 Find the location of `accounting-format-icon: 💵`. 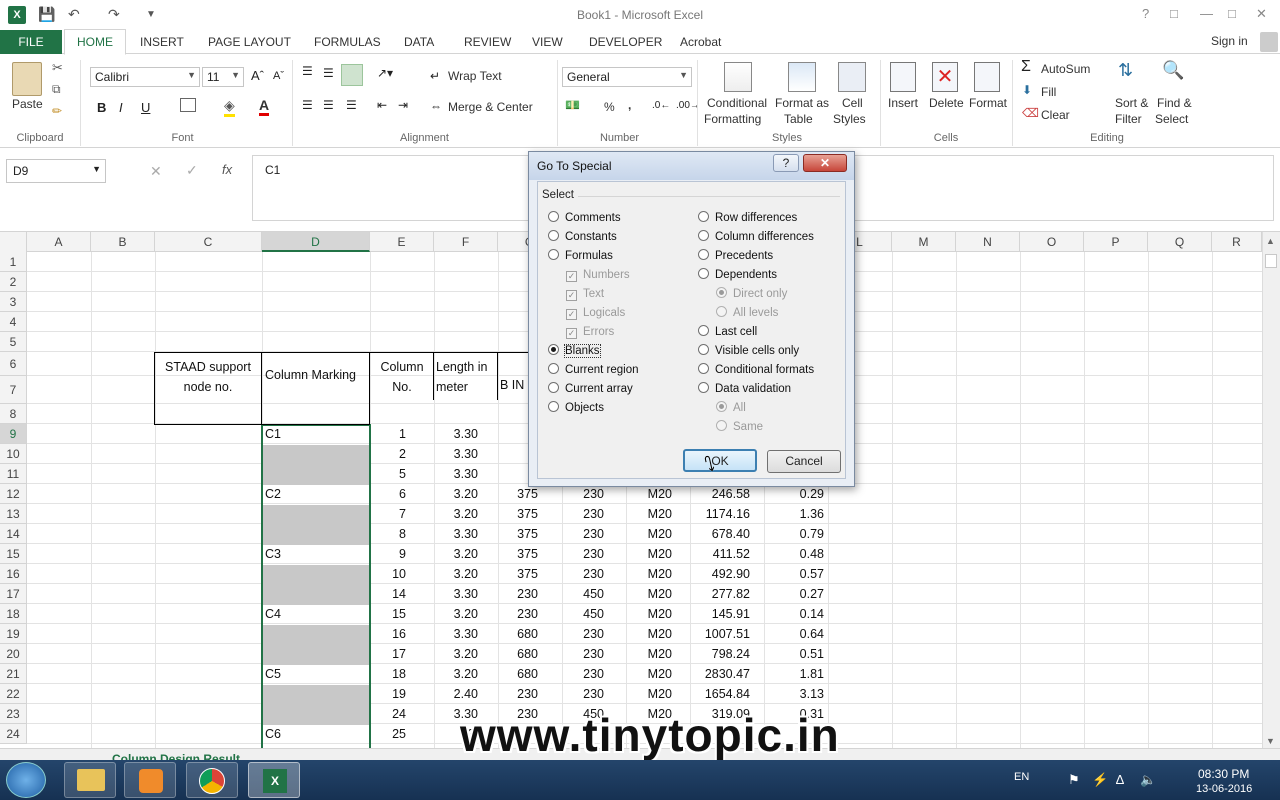

accounting-format-icon: 💵 is located at coordinates (572, 105).